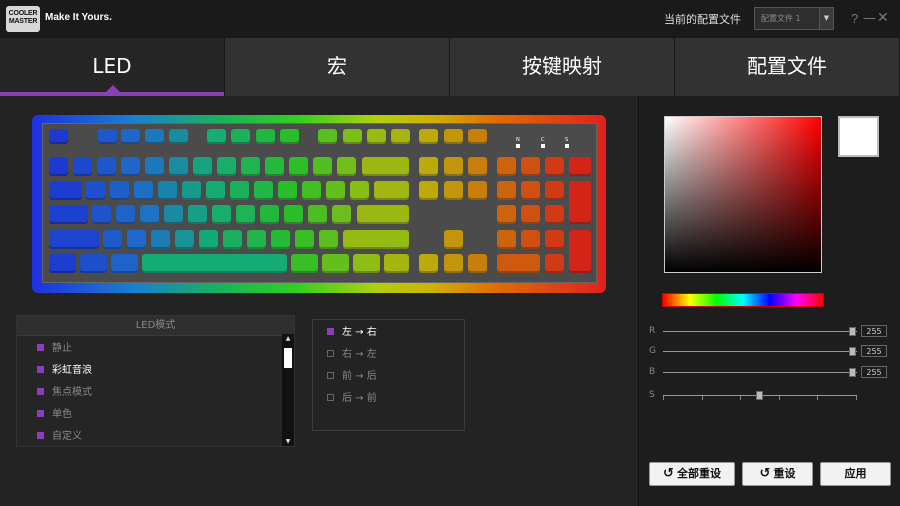  I want to click on scroll-thumb, so click(288, 358).